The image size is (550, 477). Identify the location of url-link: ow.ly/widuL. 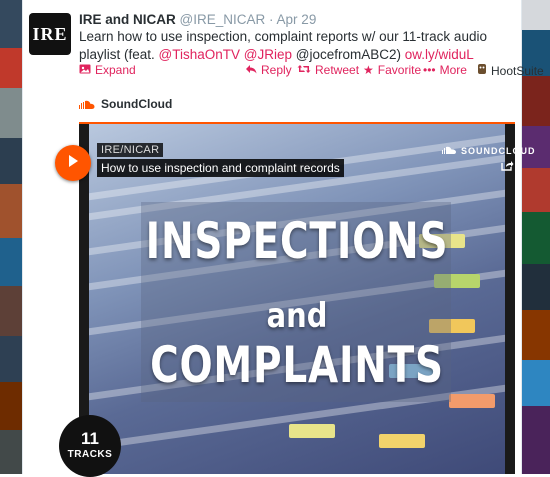
(439, 54).